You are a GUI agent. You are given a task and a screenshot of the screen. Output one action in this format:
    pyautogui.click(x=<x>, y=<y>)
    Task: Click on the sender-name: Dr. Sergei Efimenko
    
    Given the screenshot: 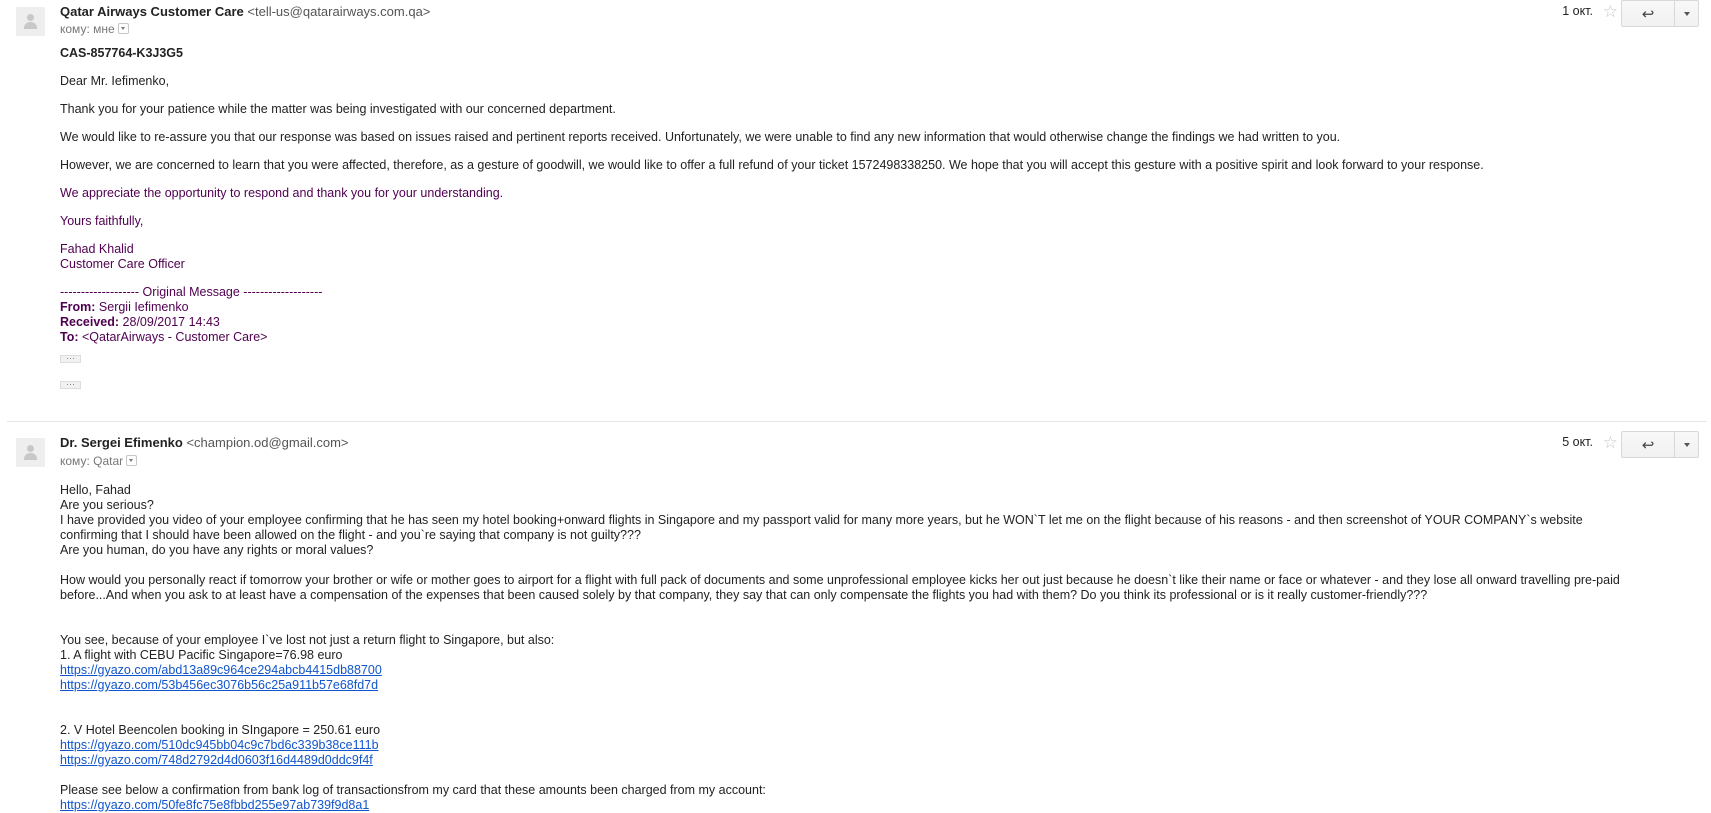 What is the action you would take?
    pyautogui.click(x=121, y=442)
    